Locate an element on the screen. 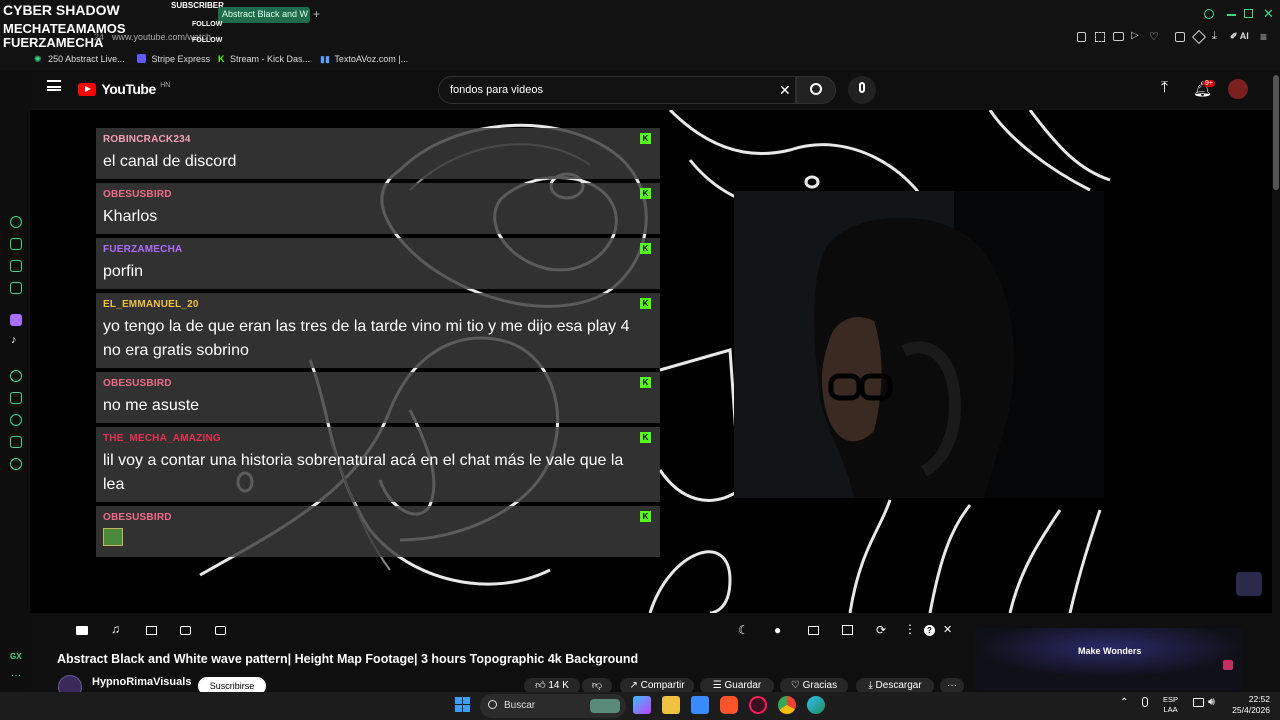 Image resolution: width=1280 pixels, height=720 pixels. avatar is located at coordinates (1238, 89).